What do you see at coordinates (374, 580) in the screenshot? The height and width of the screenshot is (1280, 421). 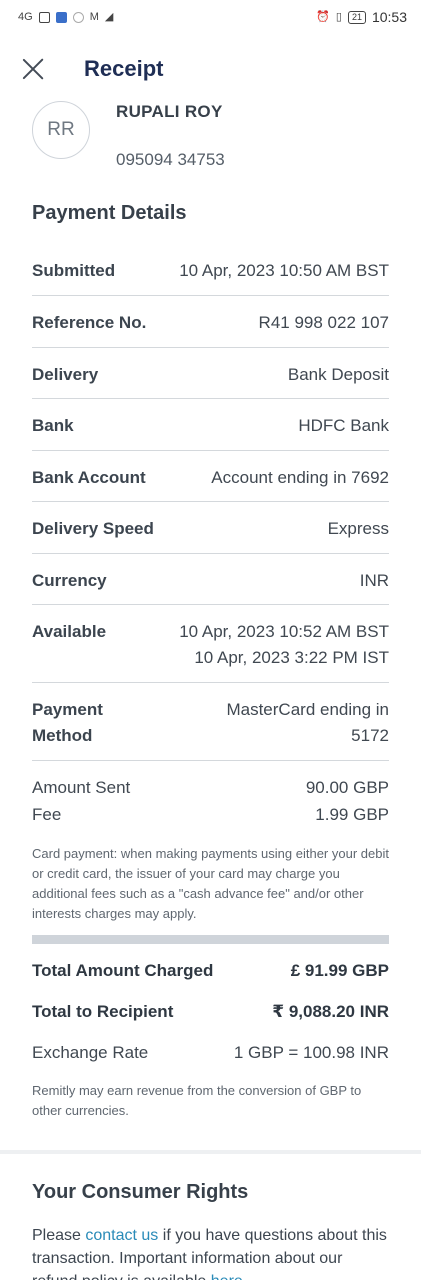 I see `detail-value: INR` at bounding box center [374, 580].